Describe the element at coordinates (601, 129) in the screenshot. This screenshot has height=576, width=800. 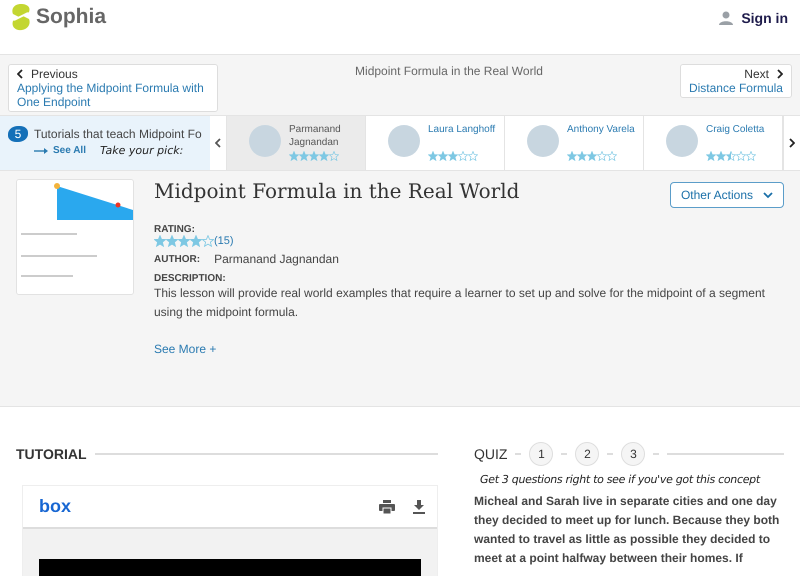
I see `tutorial-author: Anthony Varela` at that location.